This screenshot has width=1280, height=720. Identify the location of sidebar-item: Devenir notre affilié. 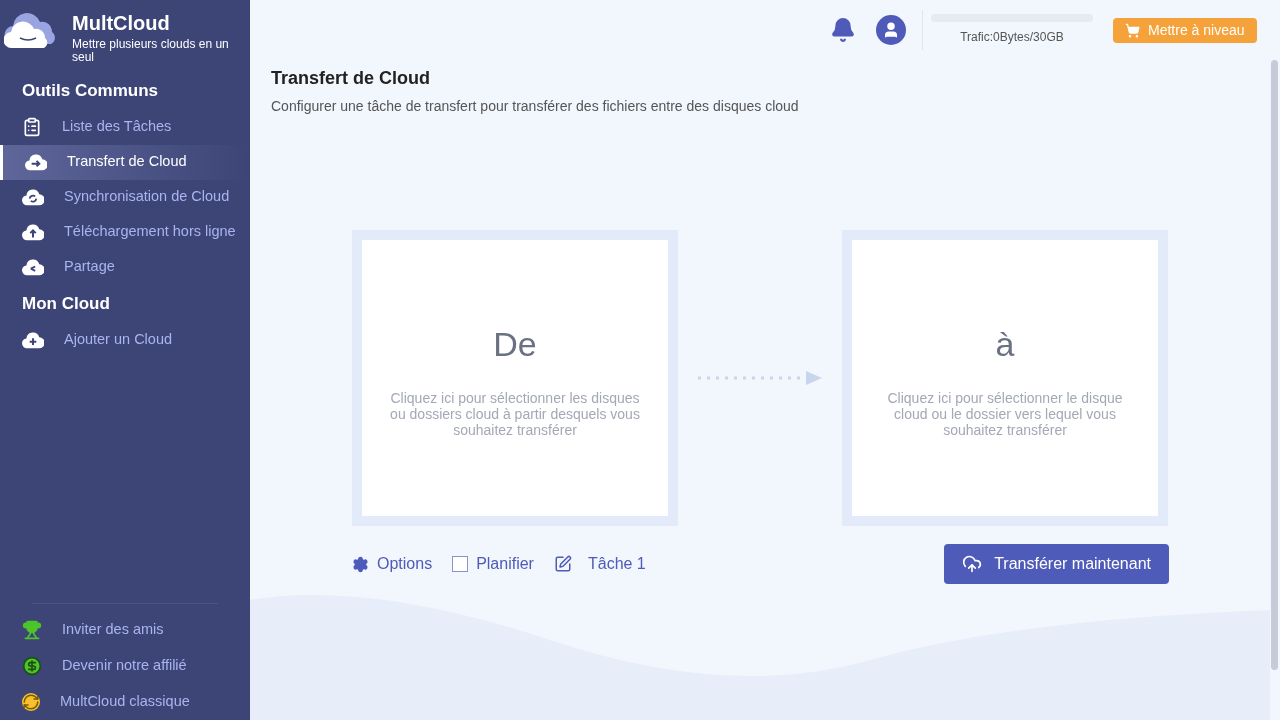
(125, 666).